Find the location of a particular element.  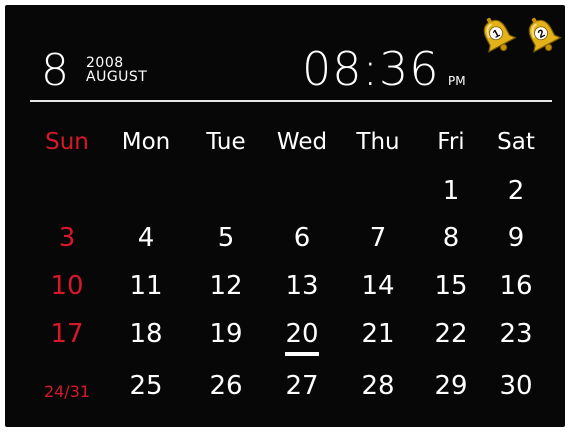

day-cell-27: 27 is located at coordinates (301, 386).